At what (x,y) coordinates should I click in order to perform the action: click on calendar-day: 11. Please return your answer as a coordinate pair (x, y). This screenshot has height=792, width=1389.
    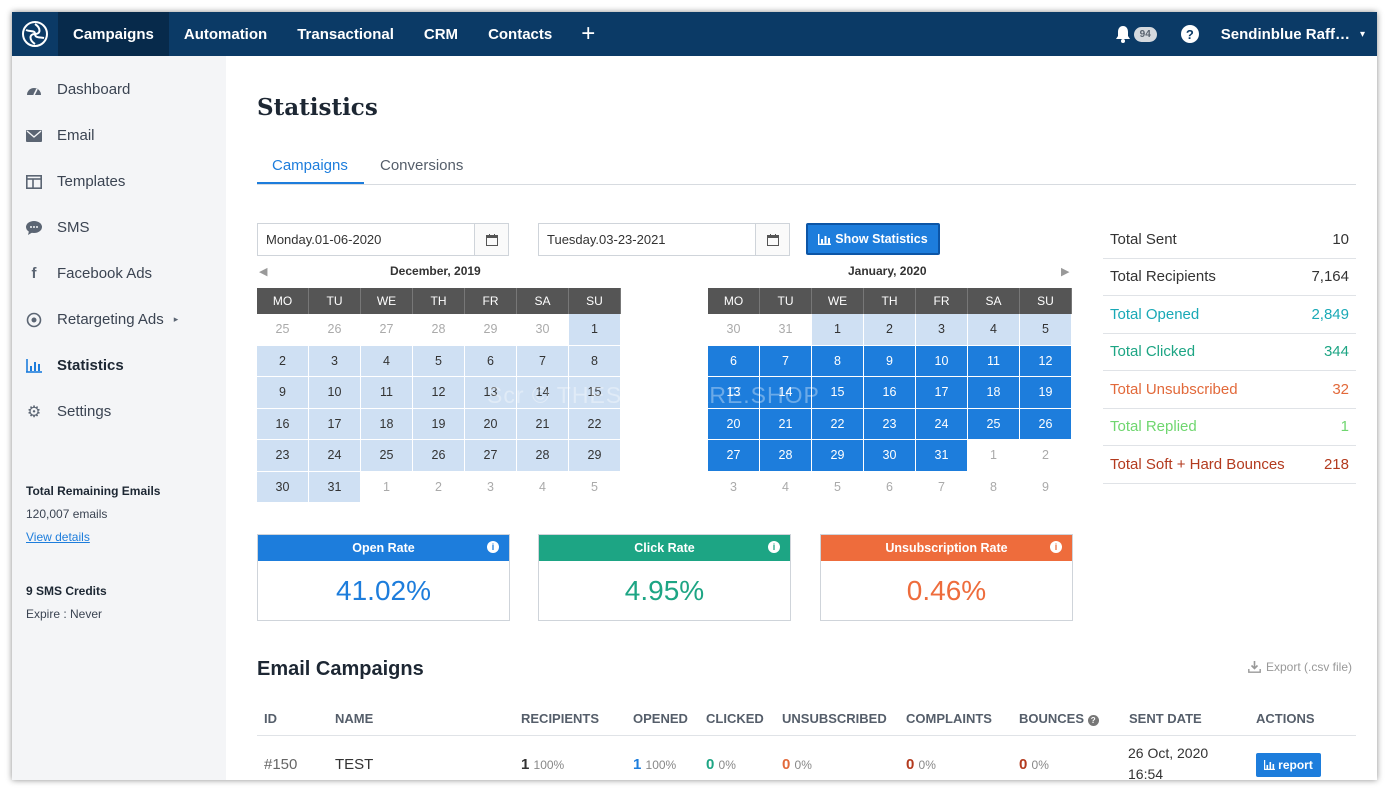
    Looking at the image, I should click on (994, 361).